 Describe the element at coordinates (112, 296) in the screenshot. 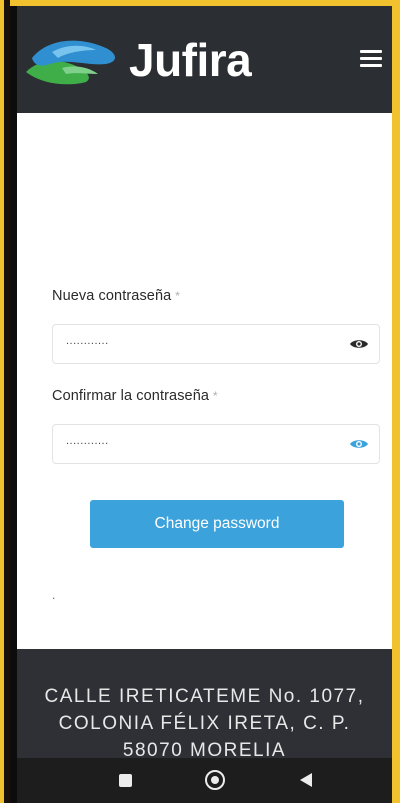

I see `new-password-label-text: Nueva contraseña` at that location.